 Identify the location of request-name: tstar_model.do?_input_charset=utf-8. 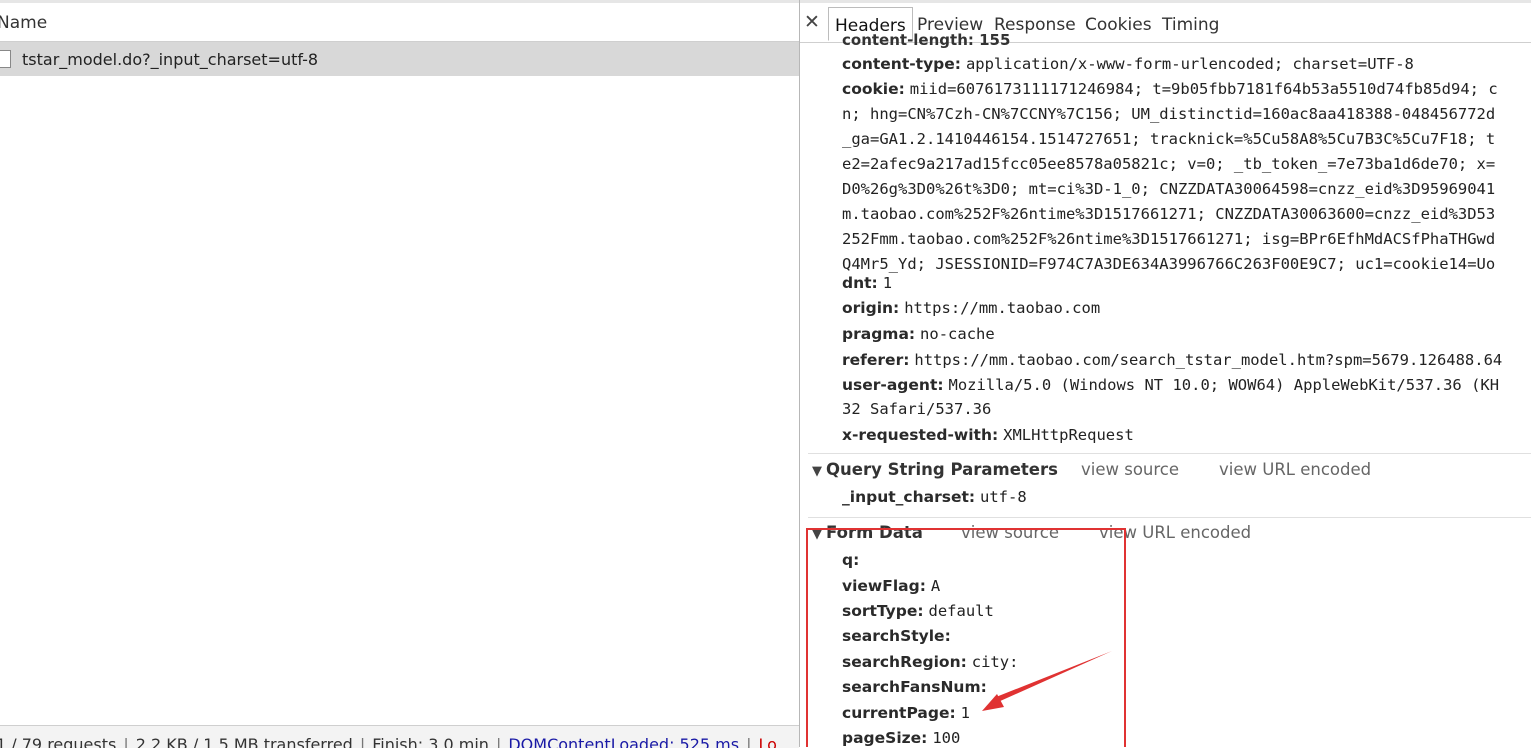
(170, 59).